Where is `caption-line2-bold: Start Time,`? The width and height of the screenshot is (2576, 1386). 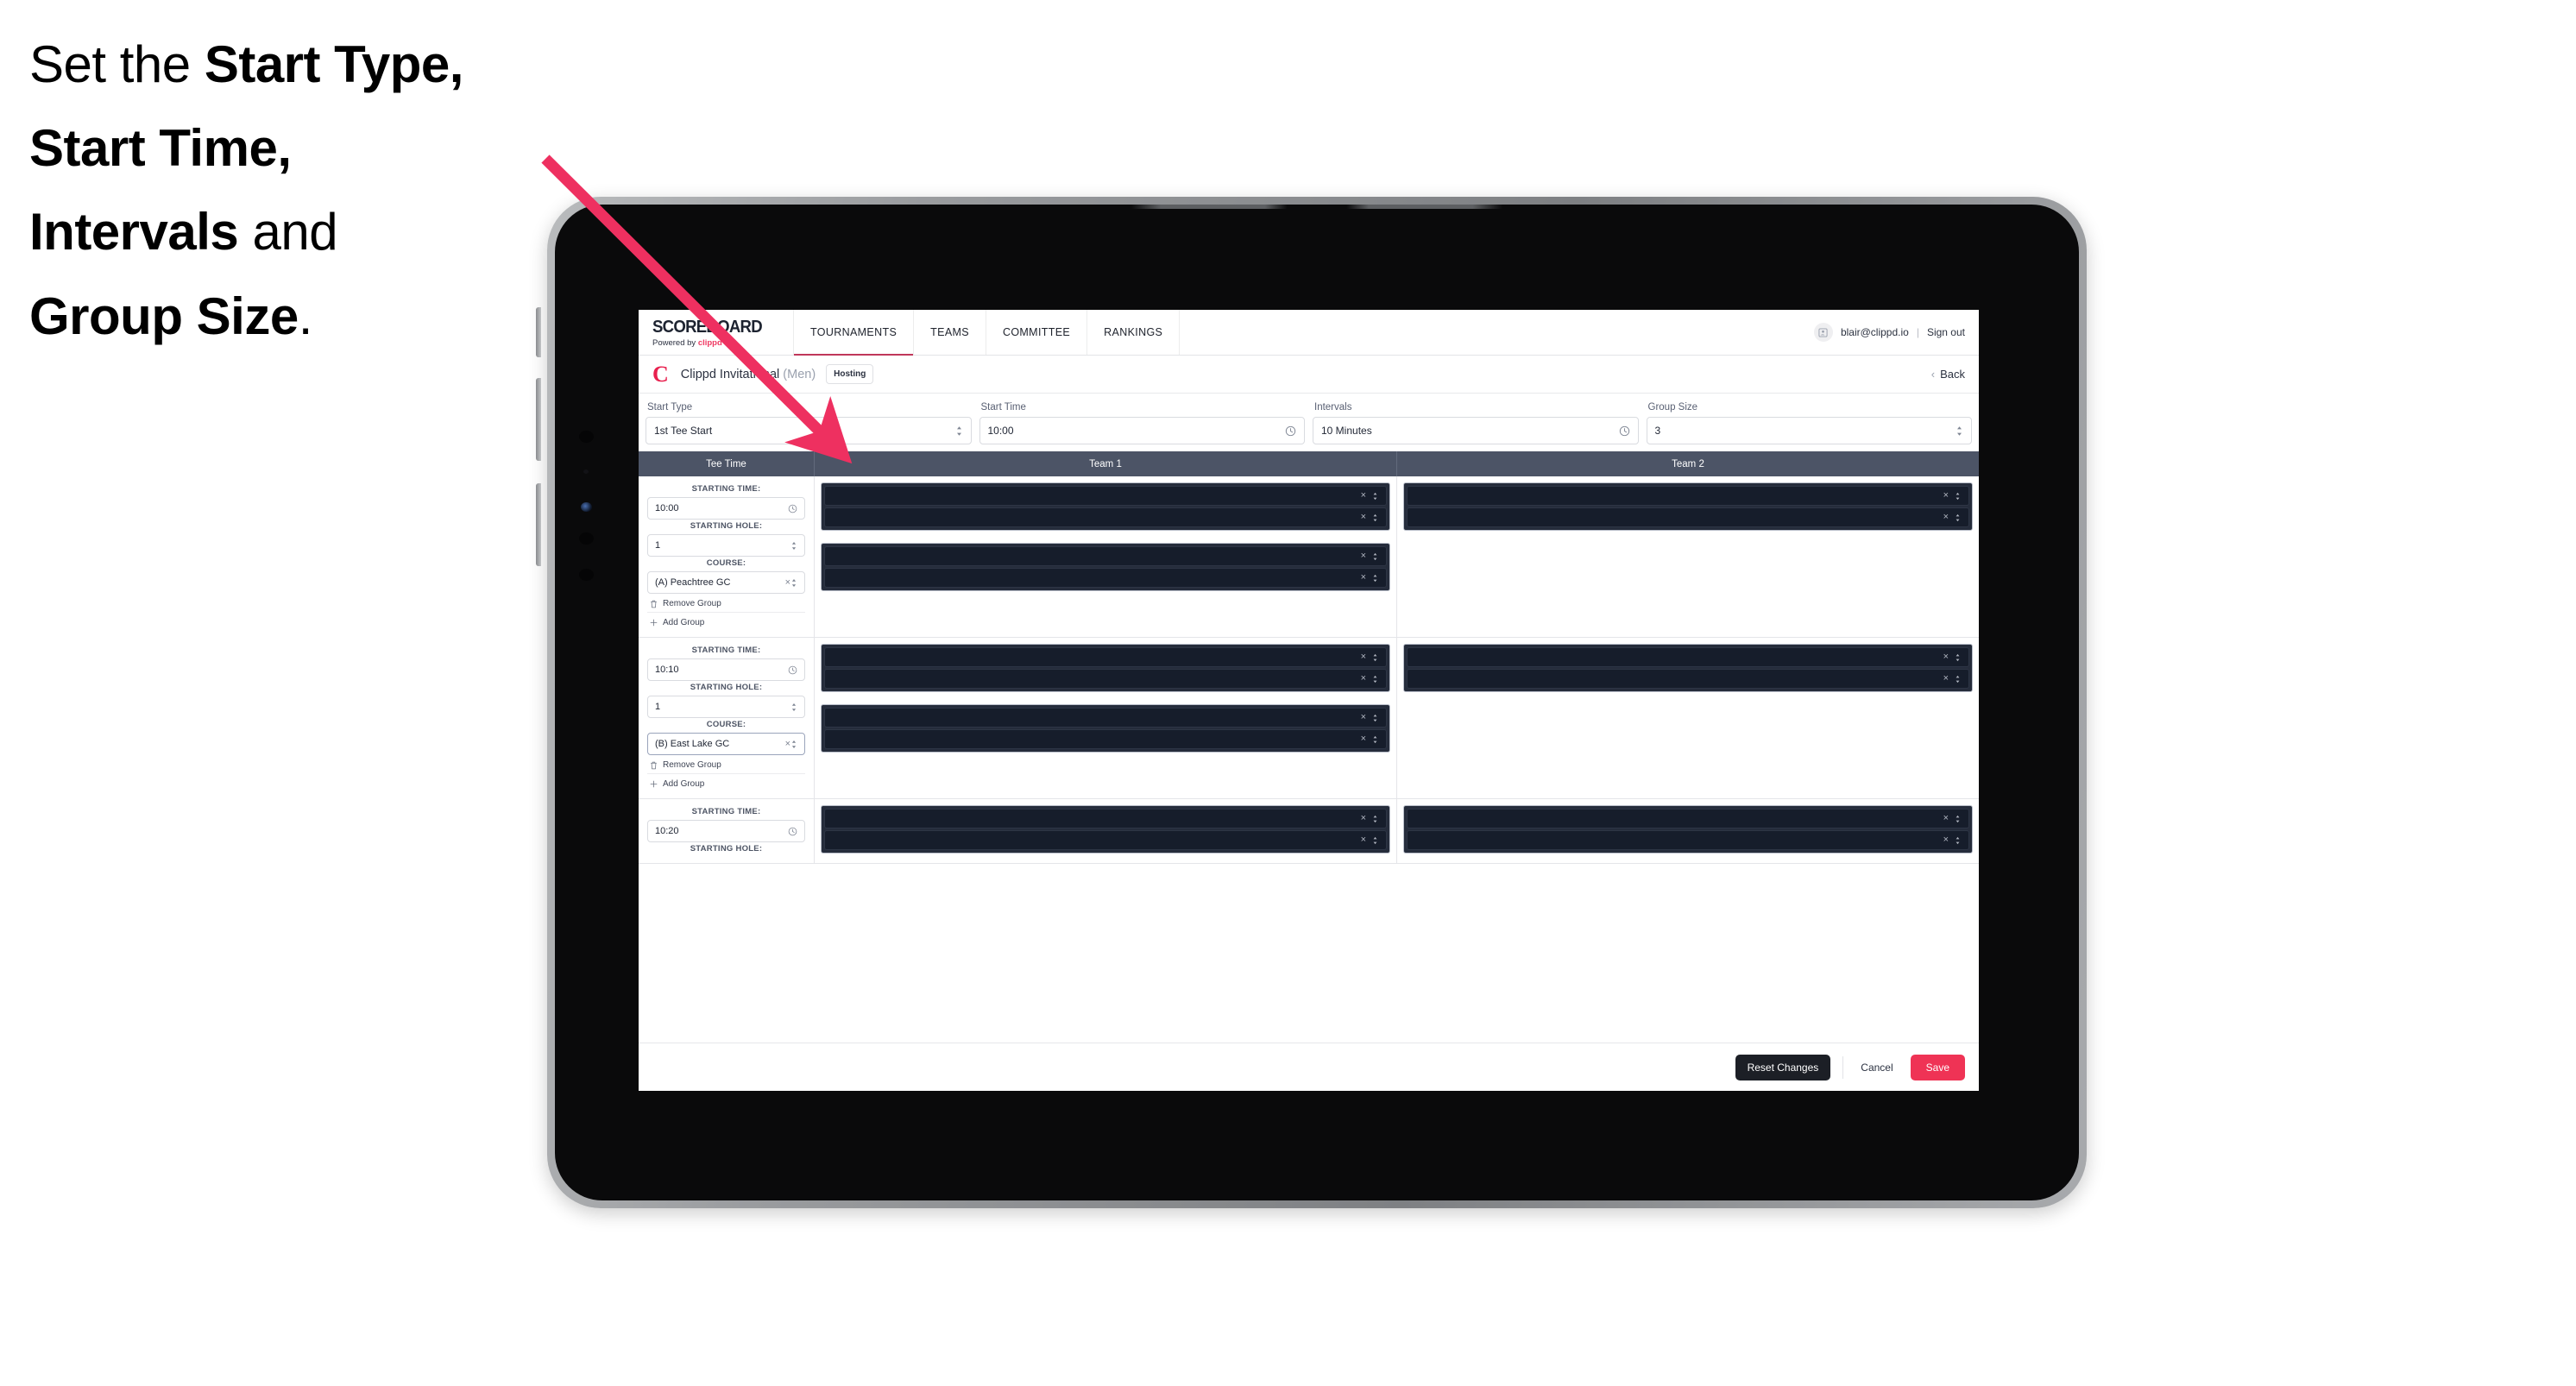
caption-line2-bold: Start Time, is located at coordinates (160, 148).